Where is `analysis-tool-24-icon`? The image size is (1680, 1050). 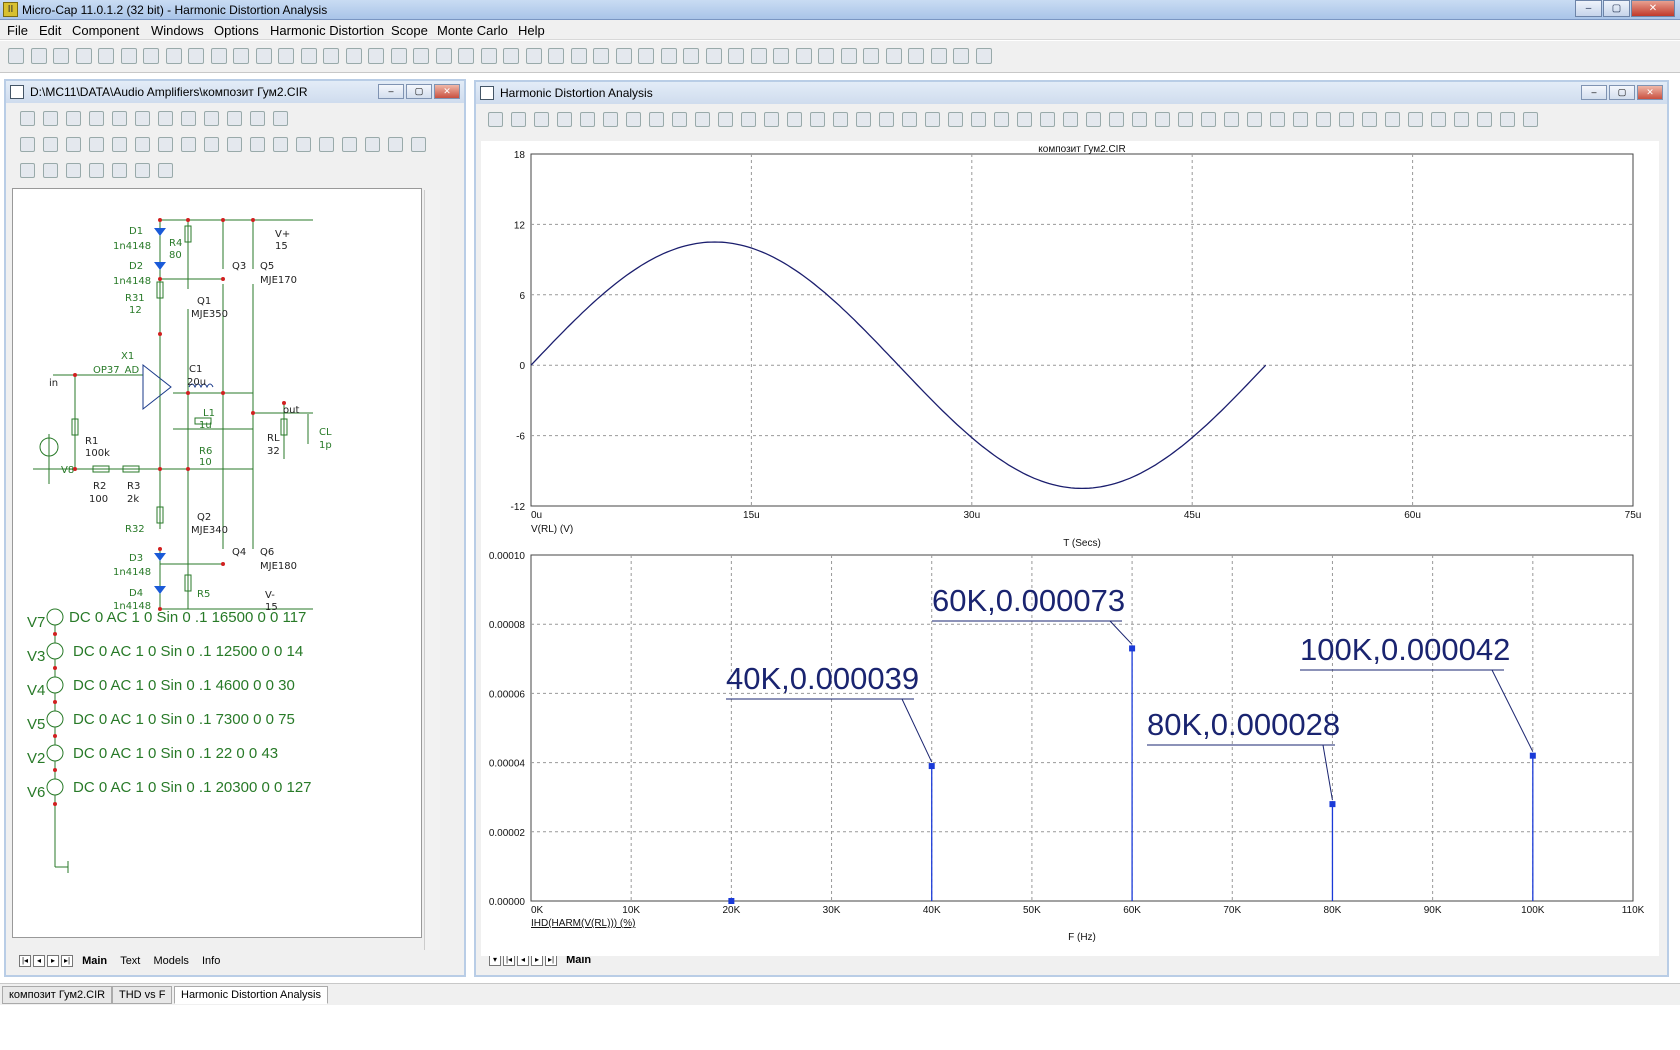
analysis-tool-24-icon is located at coordinates (1024, 119).